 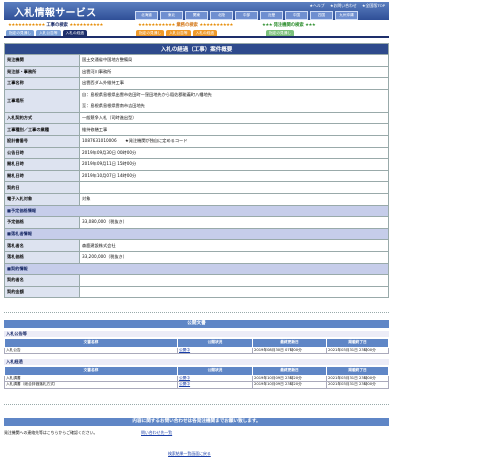 What do you see at coordinates (346, 15) in the screenshot?
I see `region-kyushu: 九州沖縄` at bounding box center [346, 15].